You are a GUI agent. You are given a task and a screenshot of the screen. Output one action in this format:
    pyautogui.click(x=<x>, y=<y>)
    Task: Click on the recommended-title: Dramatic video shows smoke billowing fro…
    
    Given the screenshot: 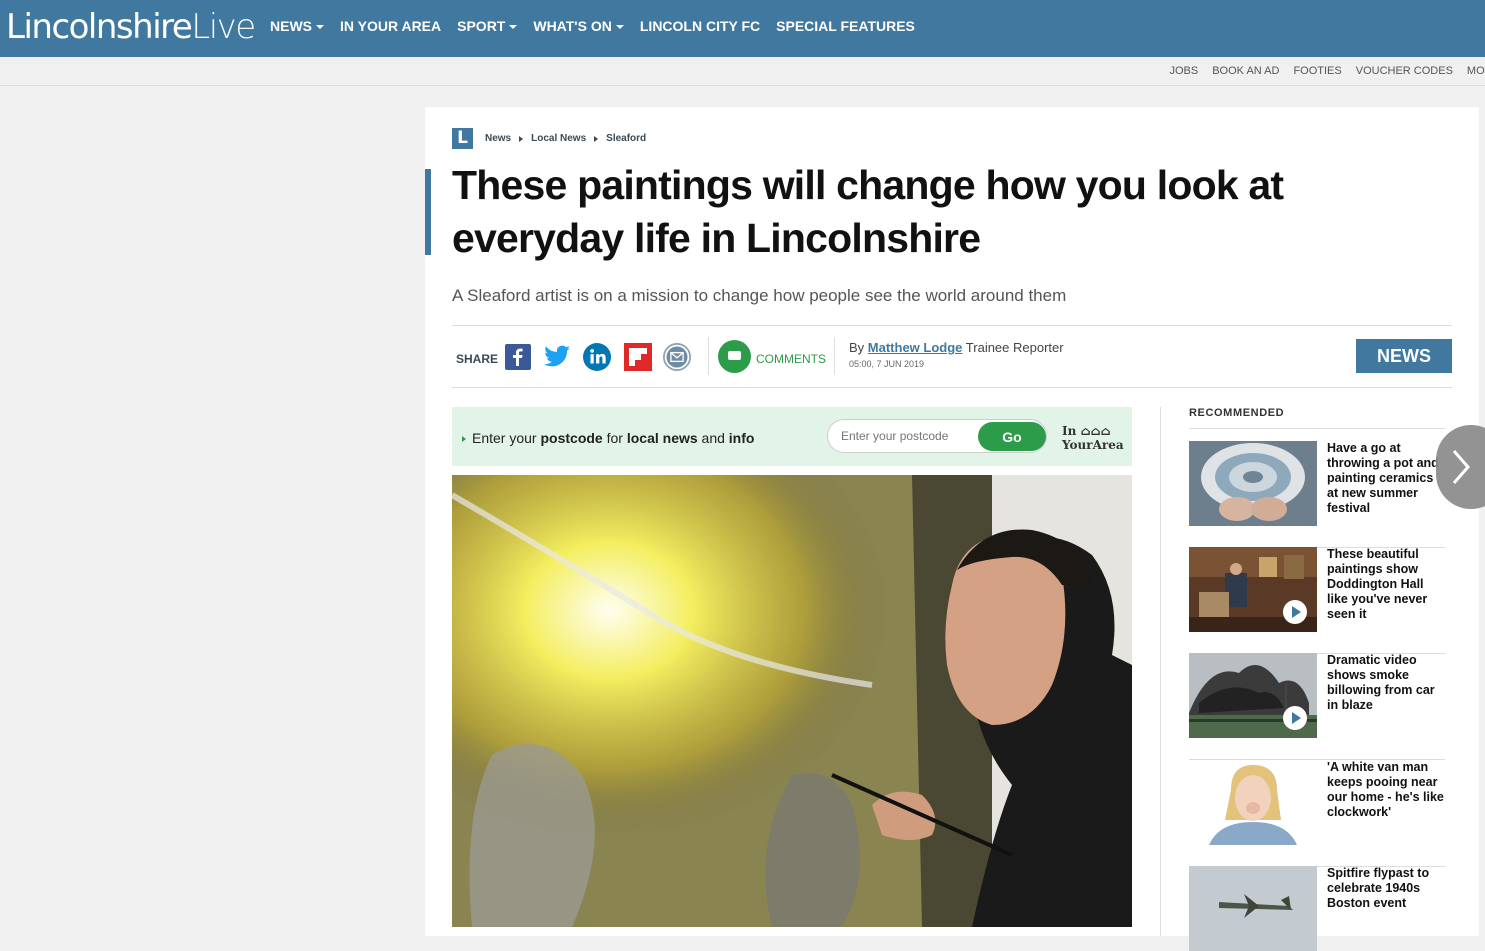 What is the action you would take?
    pyautogui.click(x=1387, y=683)
    